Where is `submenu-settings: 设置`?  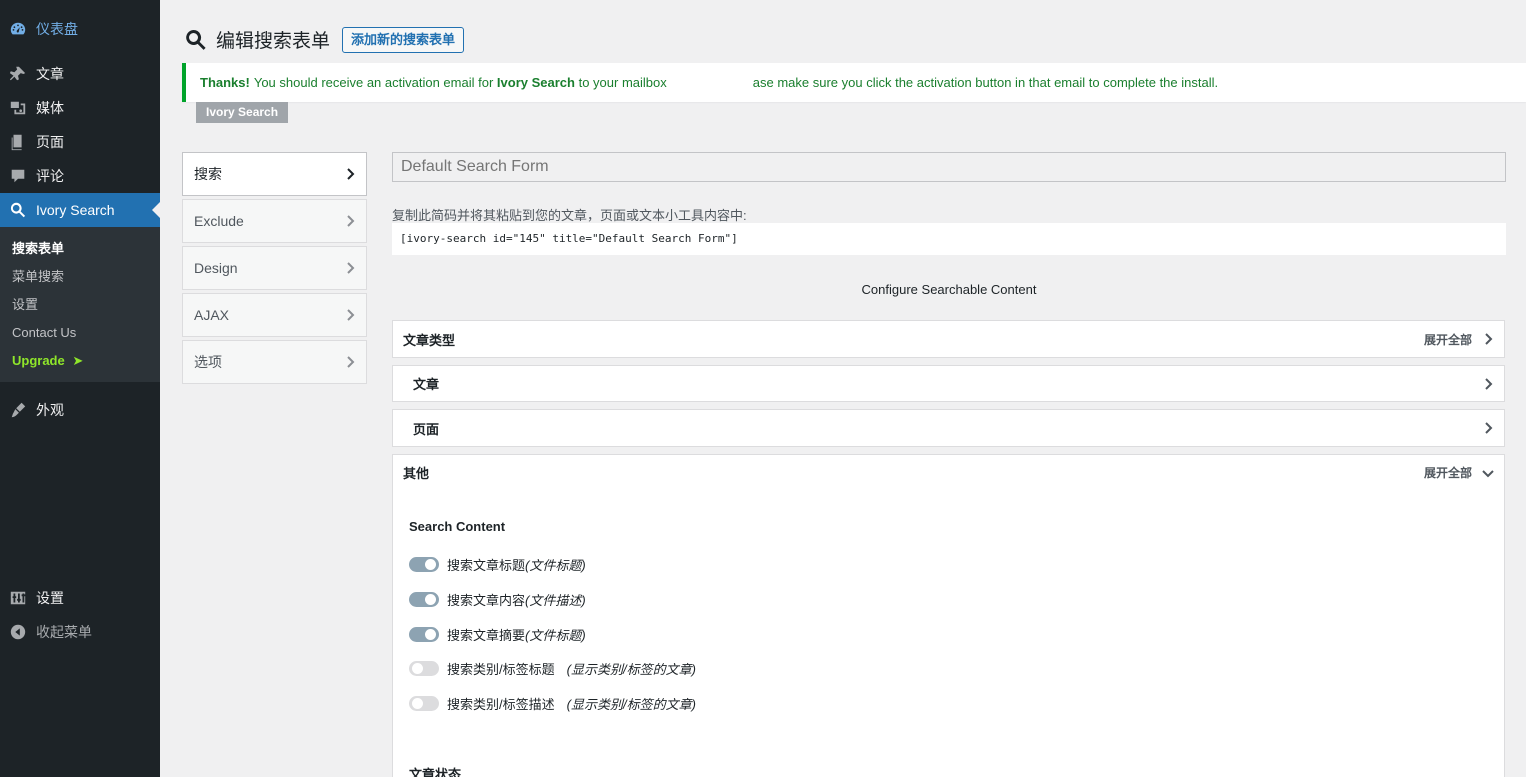
submenu-settings: 设置 is located at coordinates (80, 305).